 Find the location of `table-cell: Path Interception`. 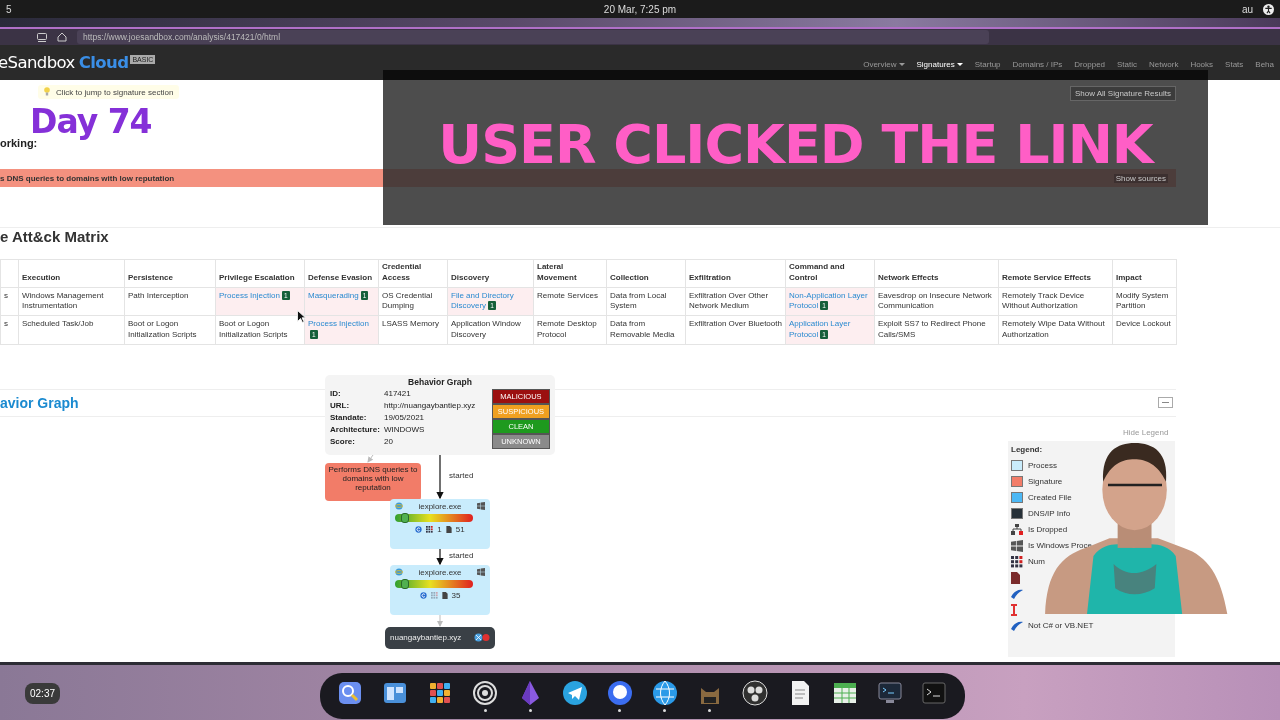

table-cell: Path Interception is located at coordinates (170, 301).